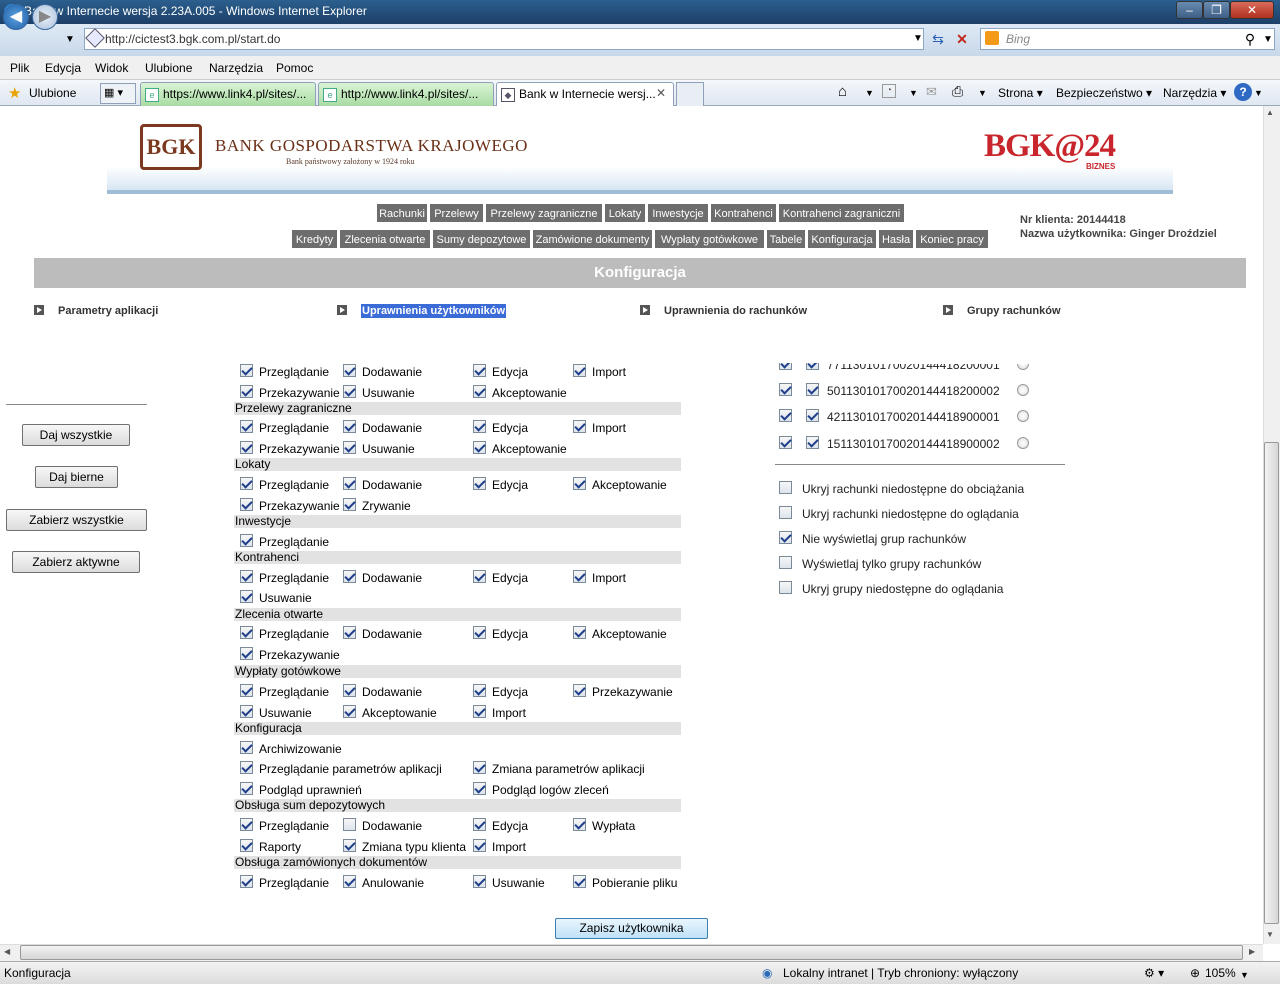  Describe the element at coordinates (661, 93) in the screenshot. I see `close-tab-icon: ✕` at that location.